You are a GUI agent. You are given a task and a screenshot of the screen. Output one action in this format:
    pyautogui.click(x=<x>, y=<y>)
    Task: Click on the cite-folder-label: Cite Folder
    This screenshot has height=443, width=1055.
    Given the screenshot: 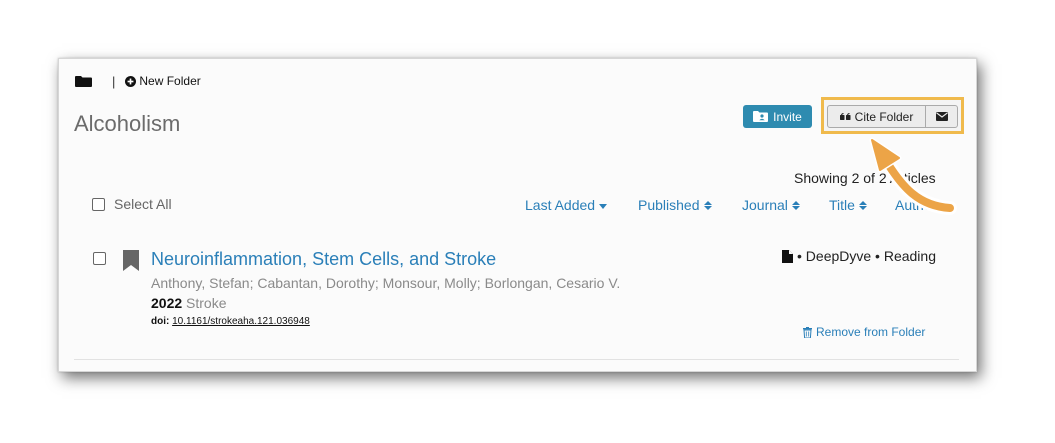 What is the action you would take?
    pyautogui.click(x=884, y=116)
    